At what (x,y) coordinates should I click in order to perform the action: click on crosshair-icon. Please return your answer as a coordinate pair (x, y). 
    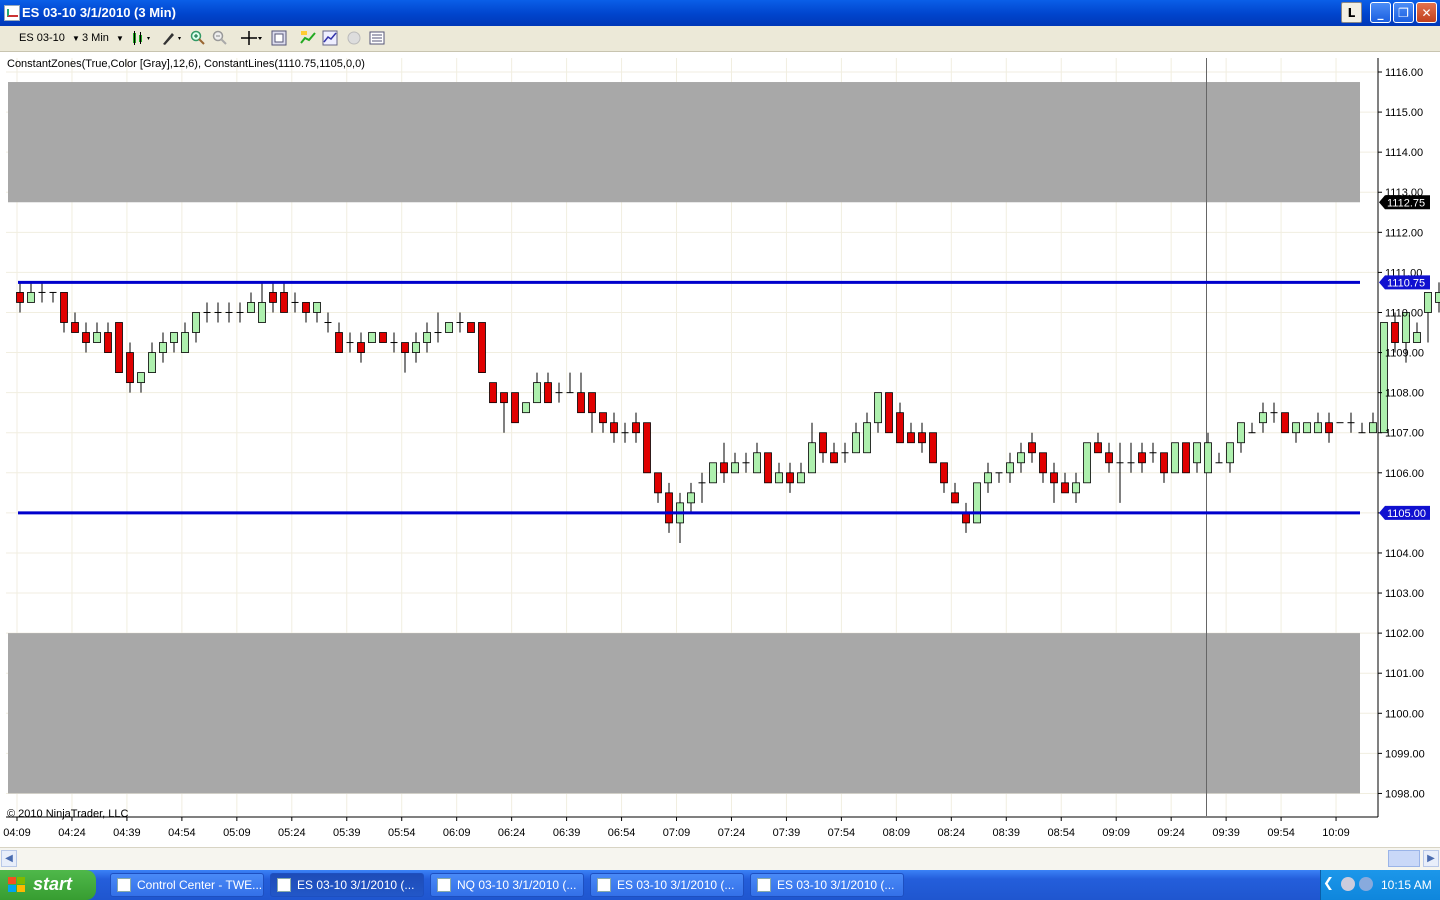
    Looking at the image, I should click on (252, 38).